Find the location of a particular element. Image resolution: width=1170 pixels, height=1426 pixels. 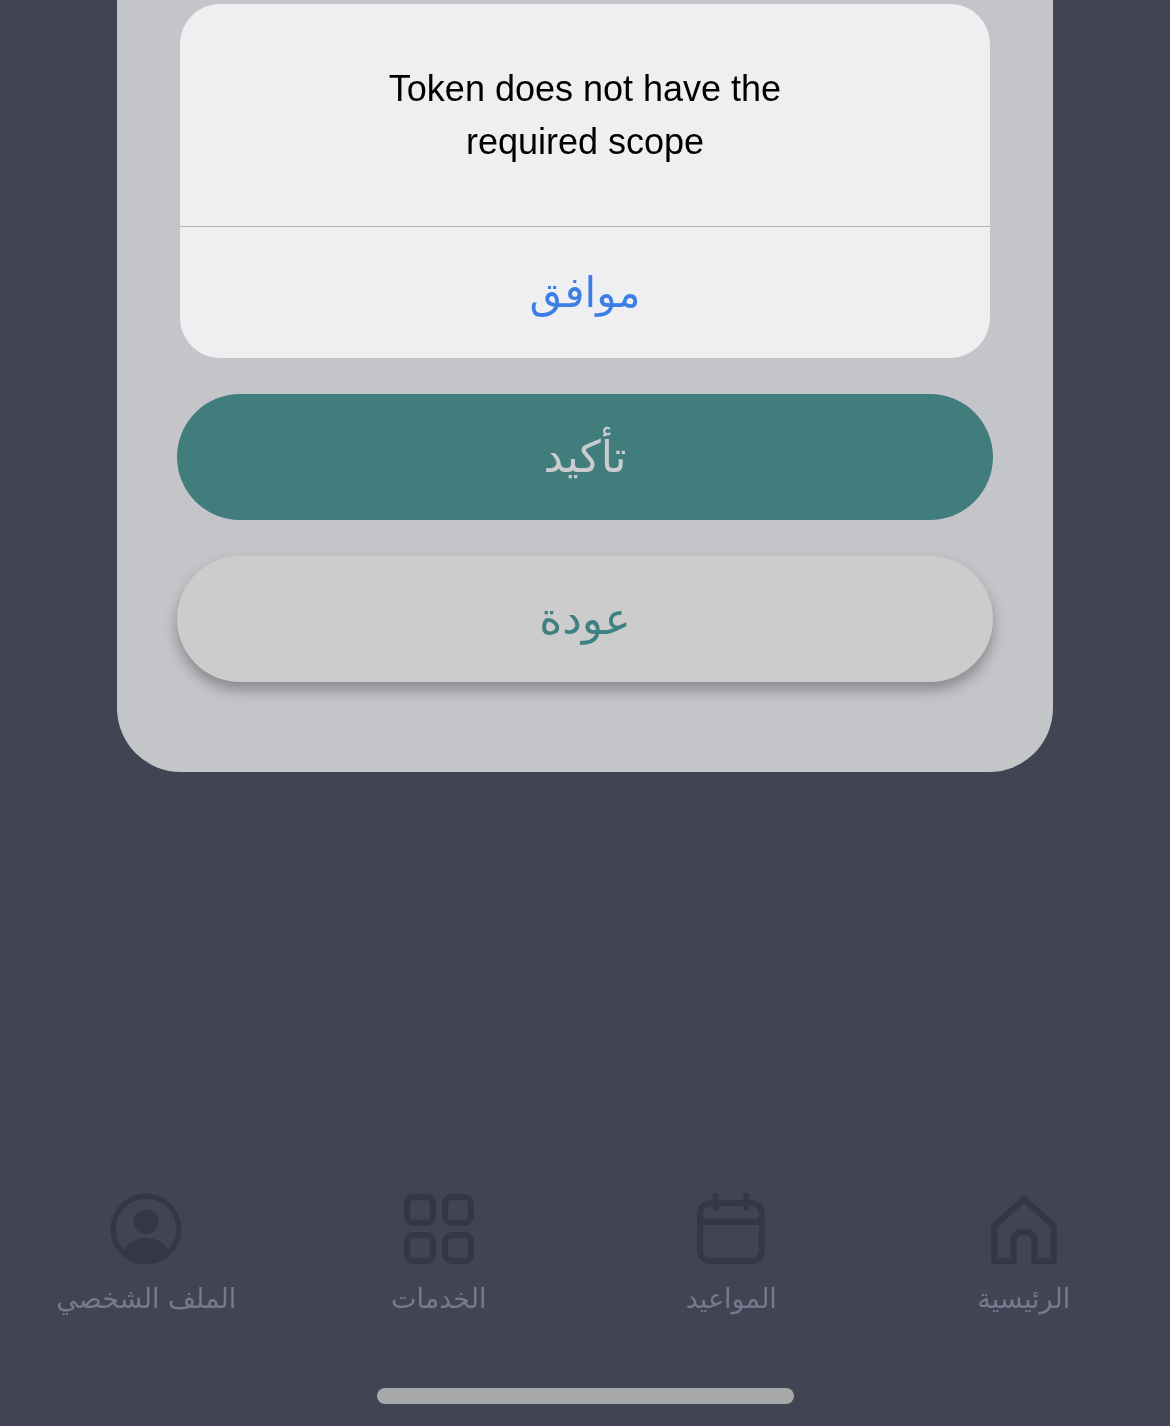

confirm-button: تأكيد is located at coordinates (585, 457).